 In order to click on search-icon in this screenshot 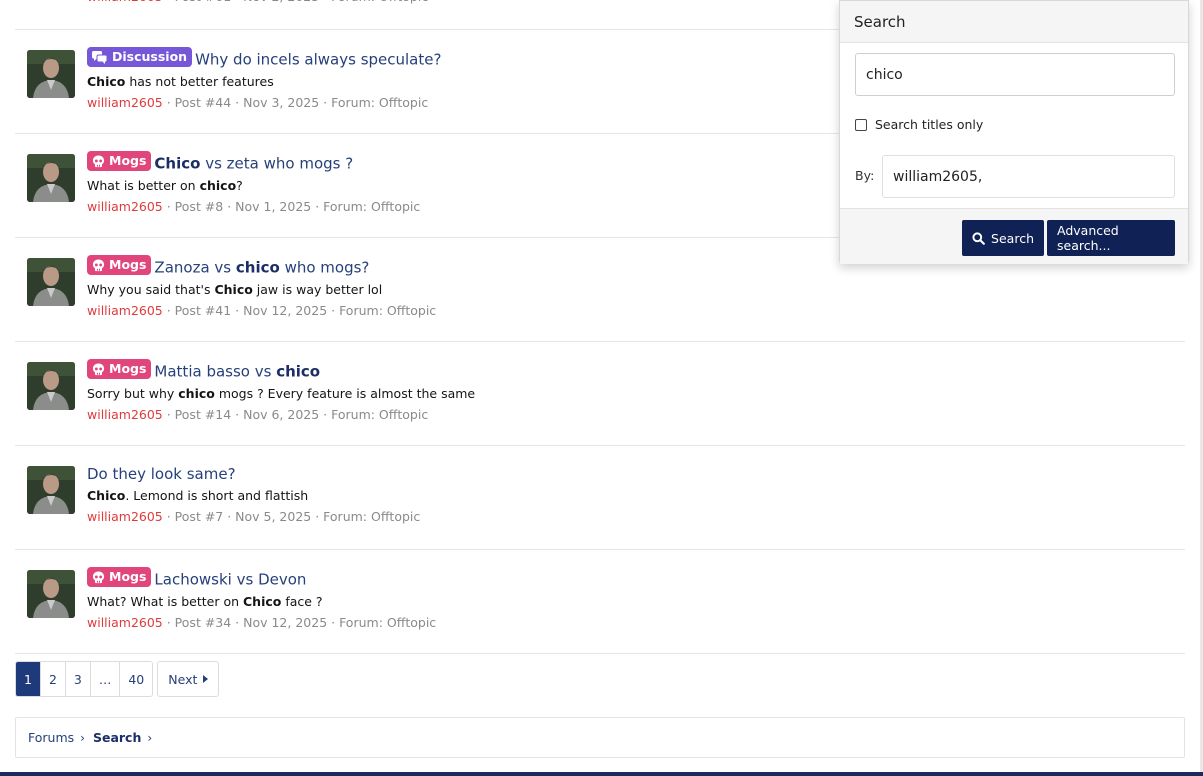, I will do `click(978, 238)`.